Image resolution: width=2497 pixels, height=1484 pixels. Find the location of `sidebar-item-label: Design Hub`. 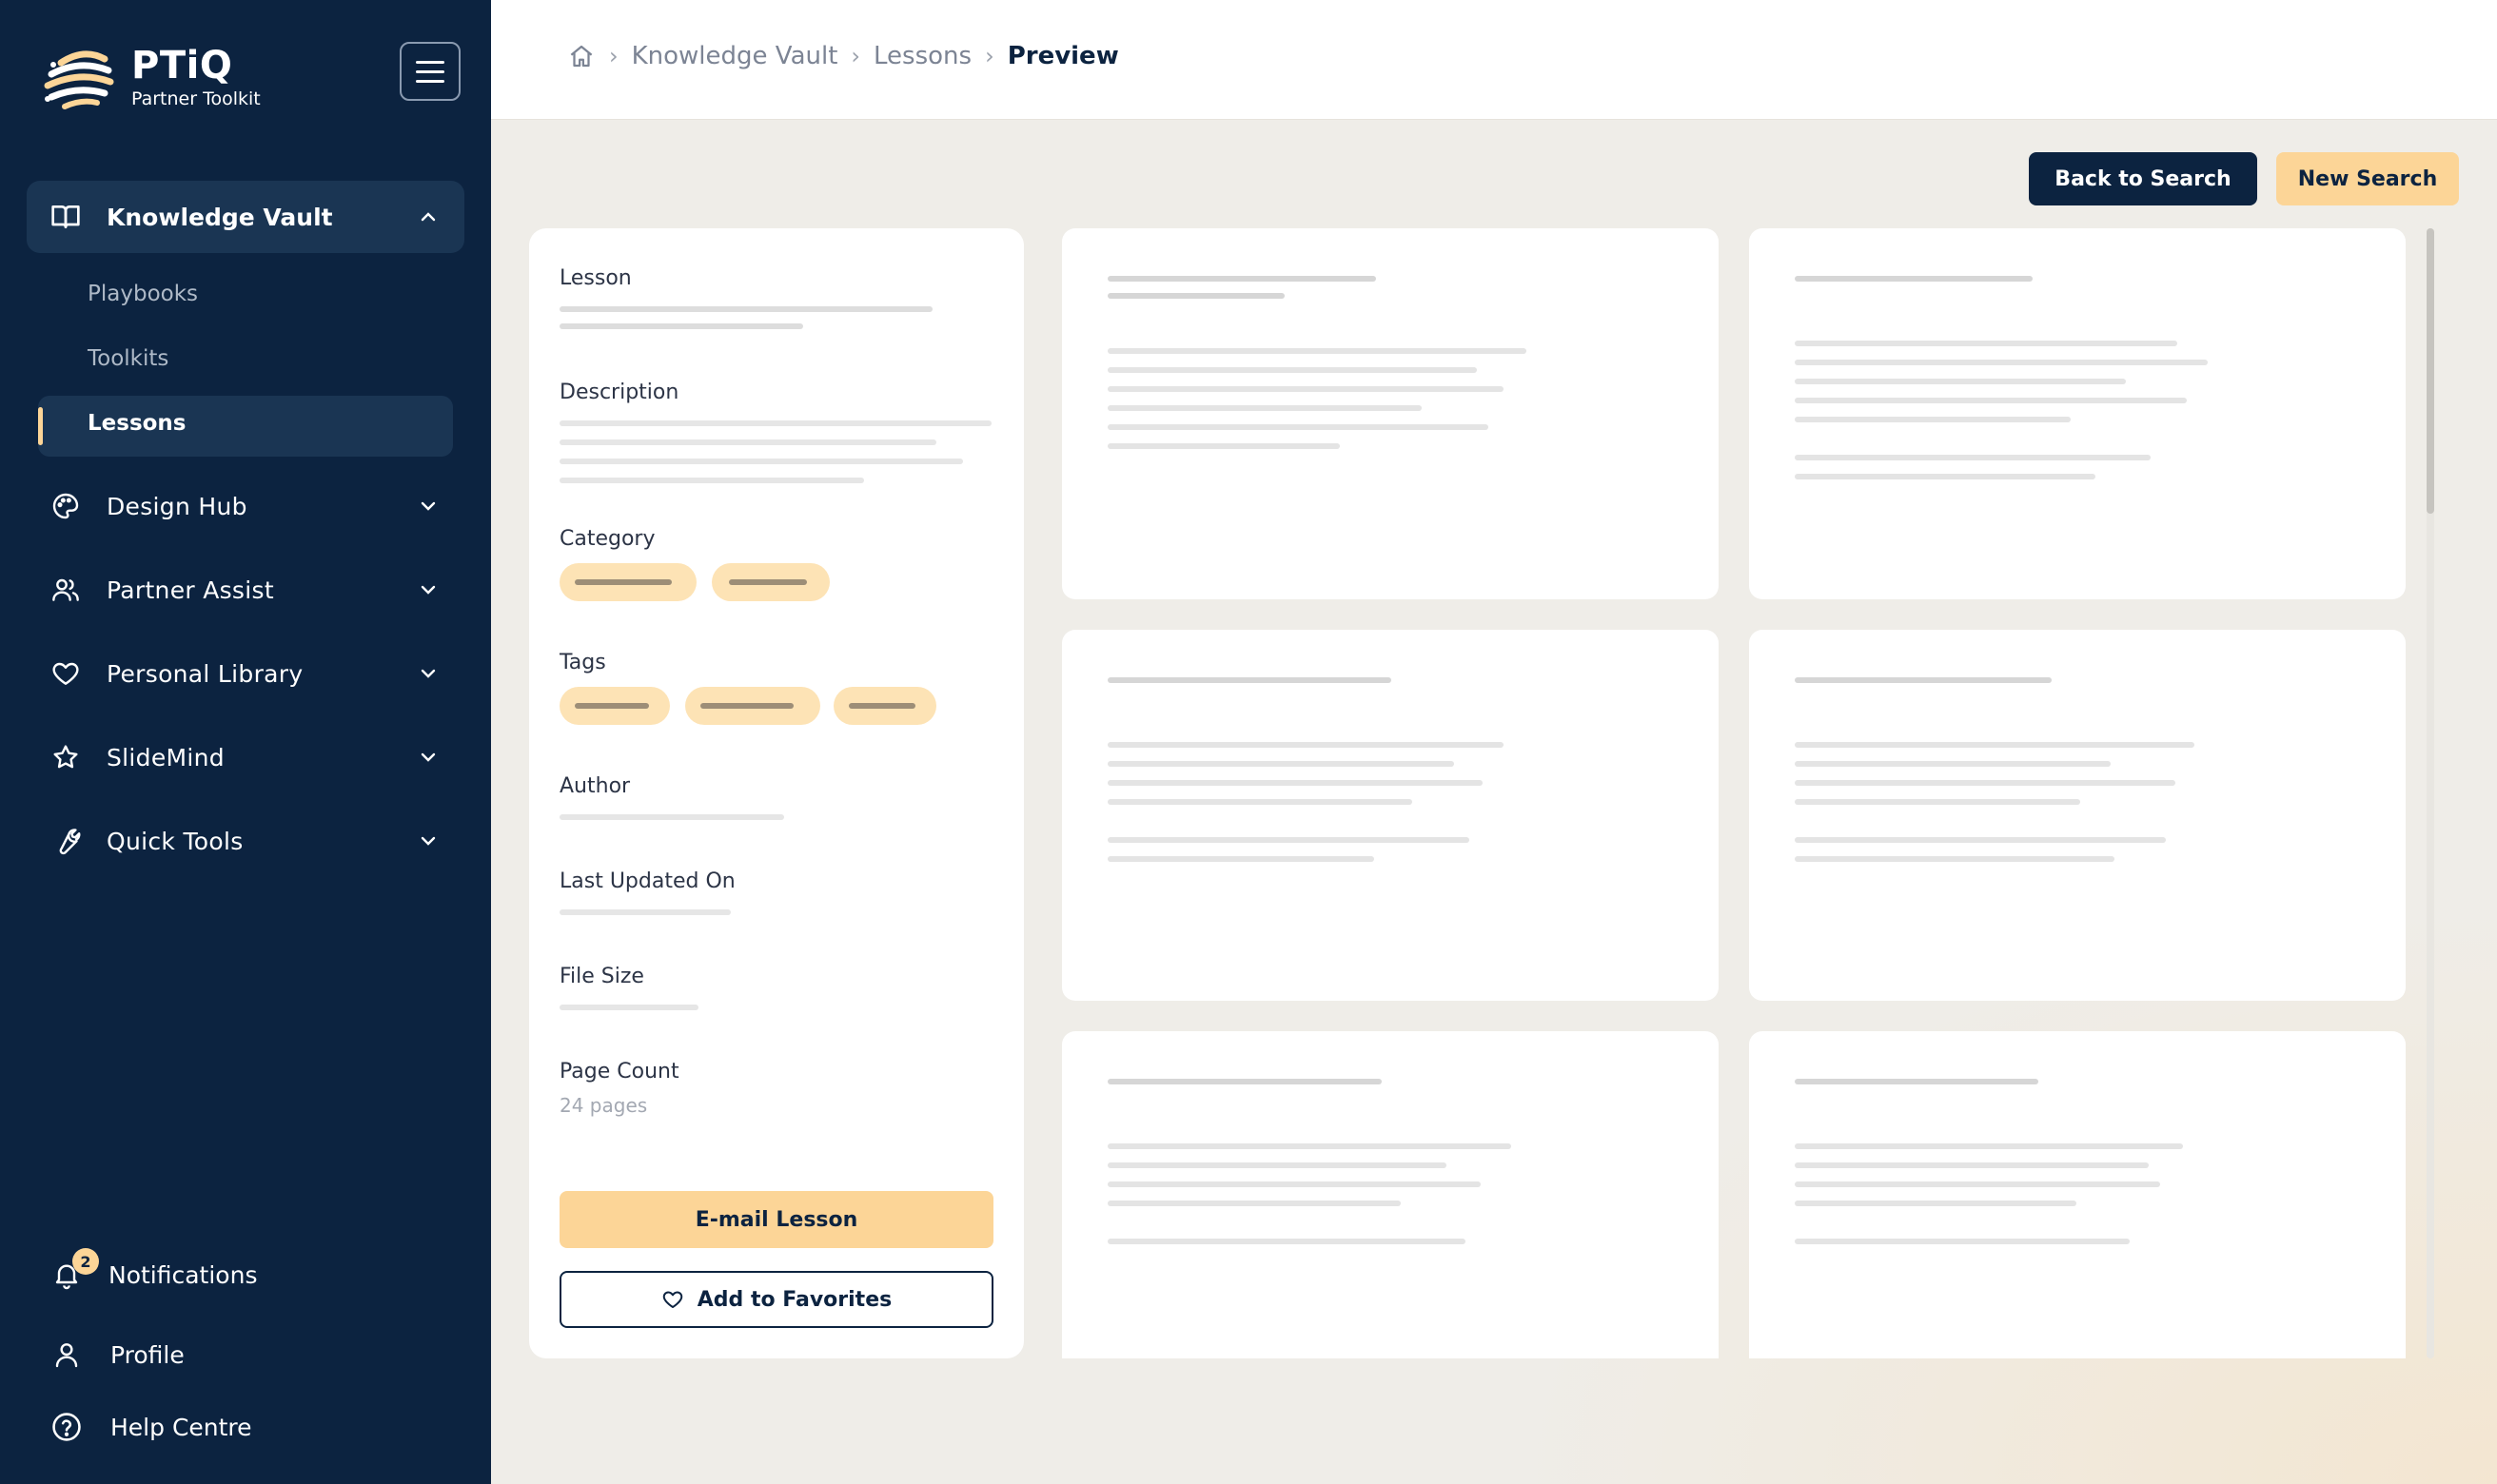

sidebar-item-label: Design Hub is located at coordinates (177, 506).